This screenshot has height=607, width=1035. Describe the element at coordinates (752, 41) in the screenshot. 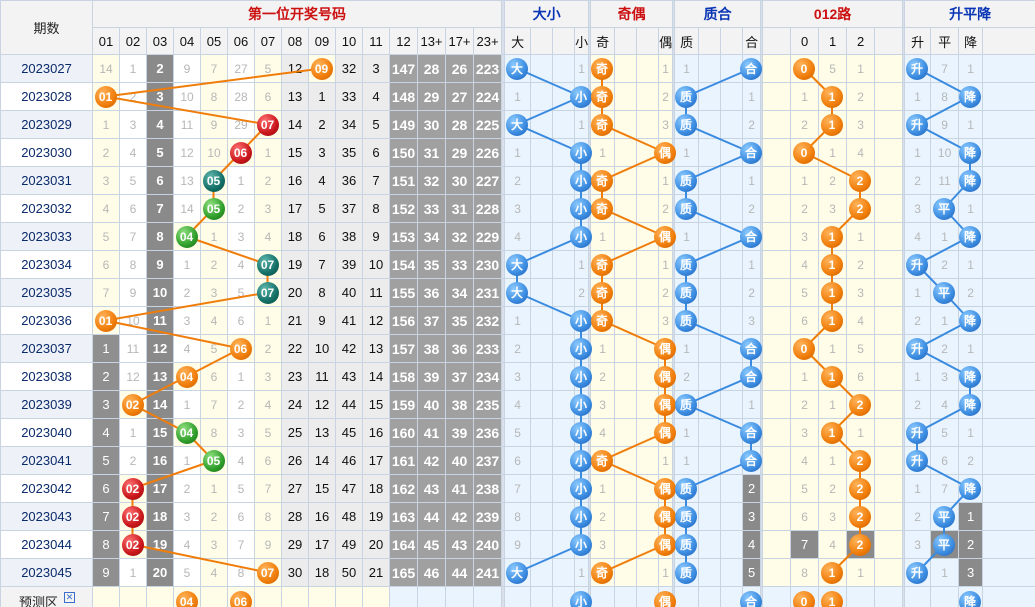

I see `column-header-prime-1: 合` at that location.